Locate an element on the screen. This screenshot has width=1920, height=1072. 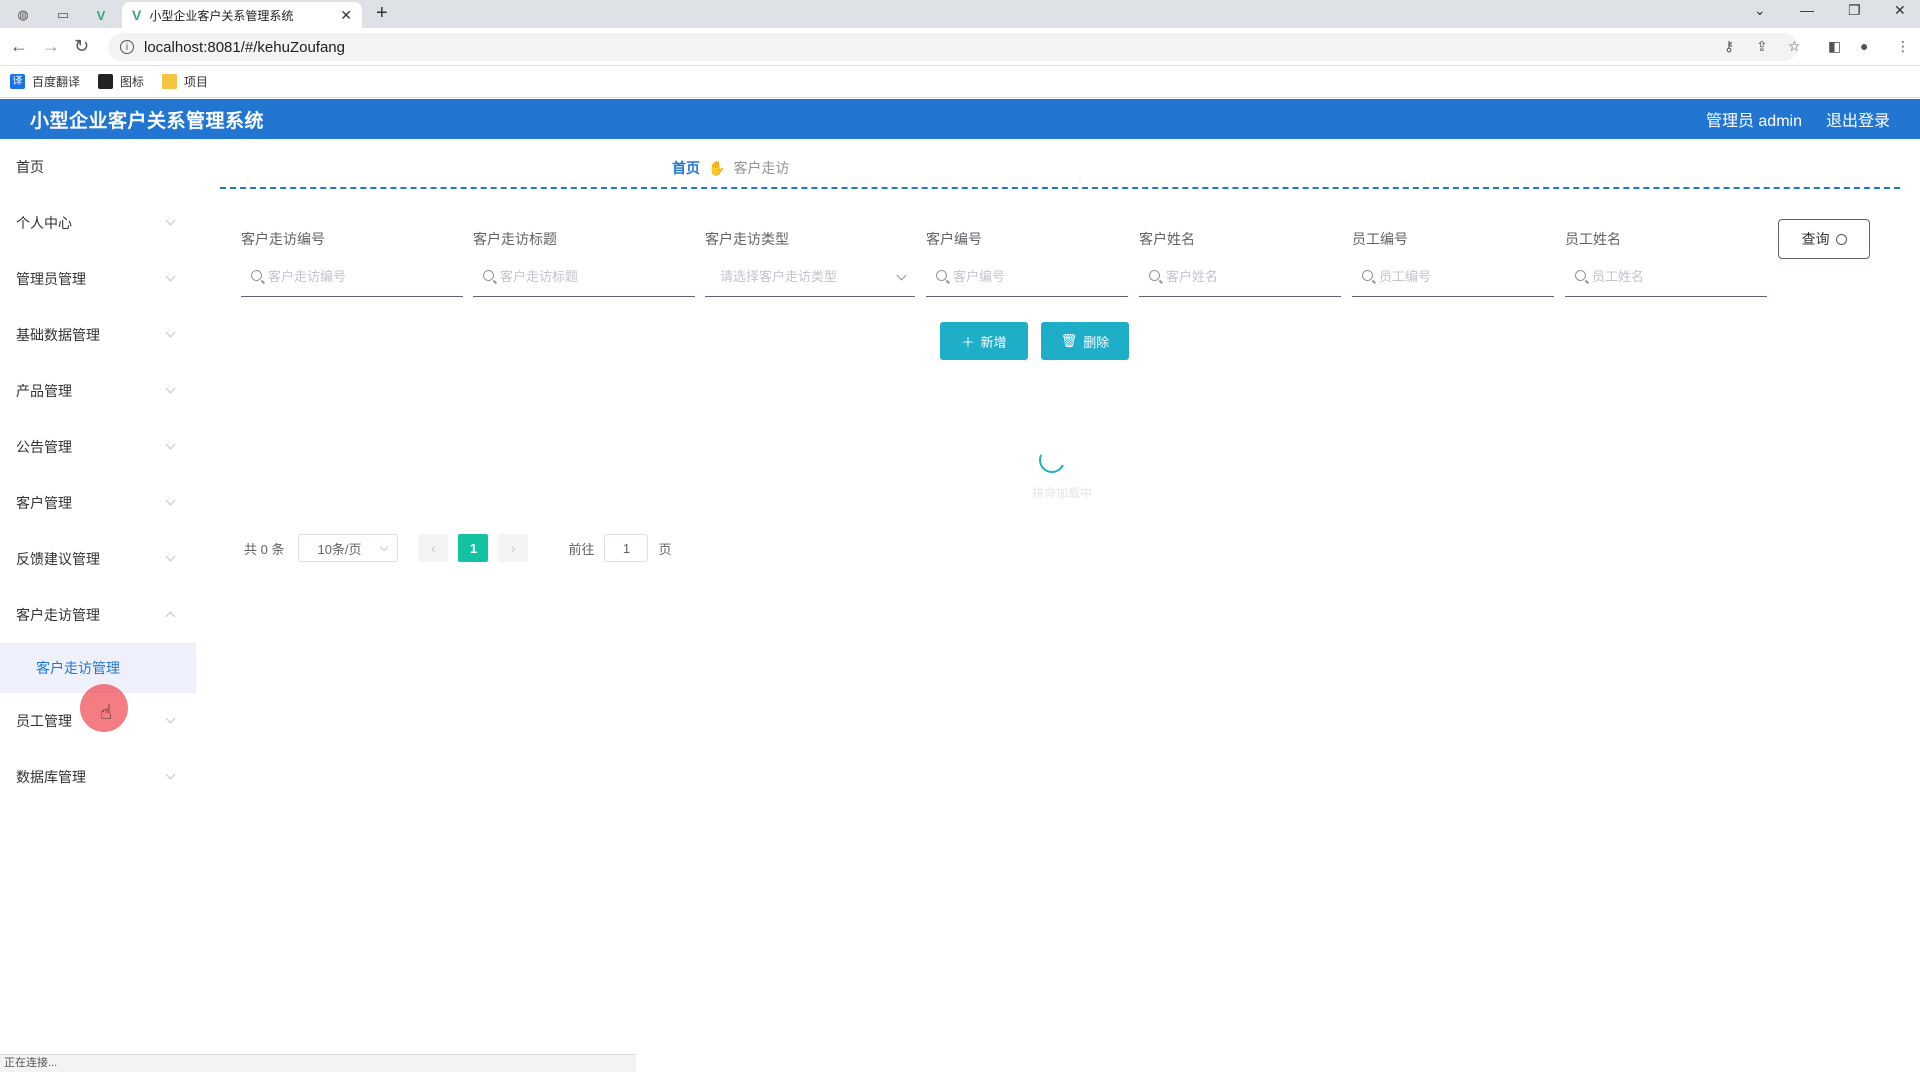
visit-title-input: 客户走访标题 is located at coordinates (584, 276).